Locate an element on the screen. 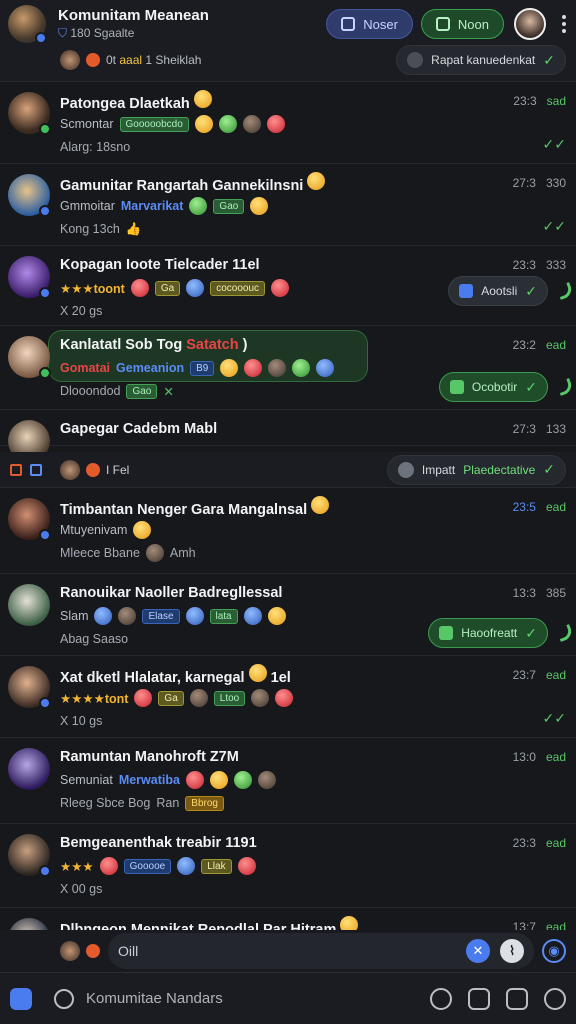 The width and height of the screenshot is (576, 1024). chat-title: Gapegar Cadebm Mabl is located at coordinates (139, 429).